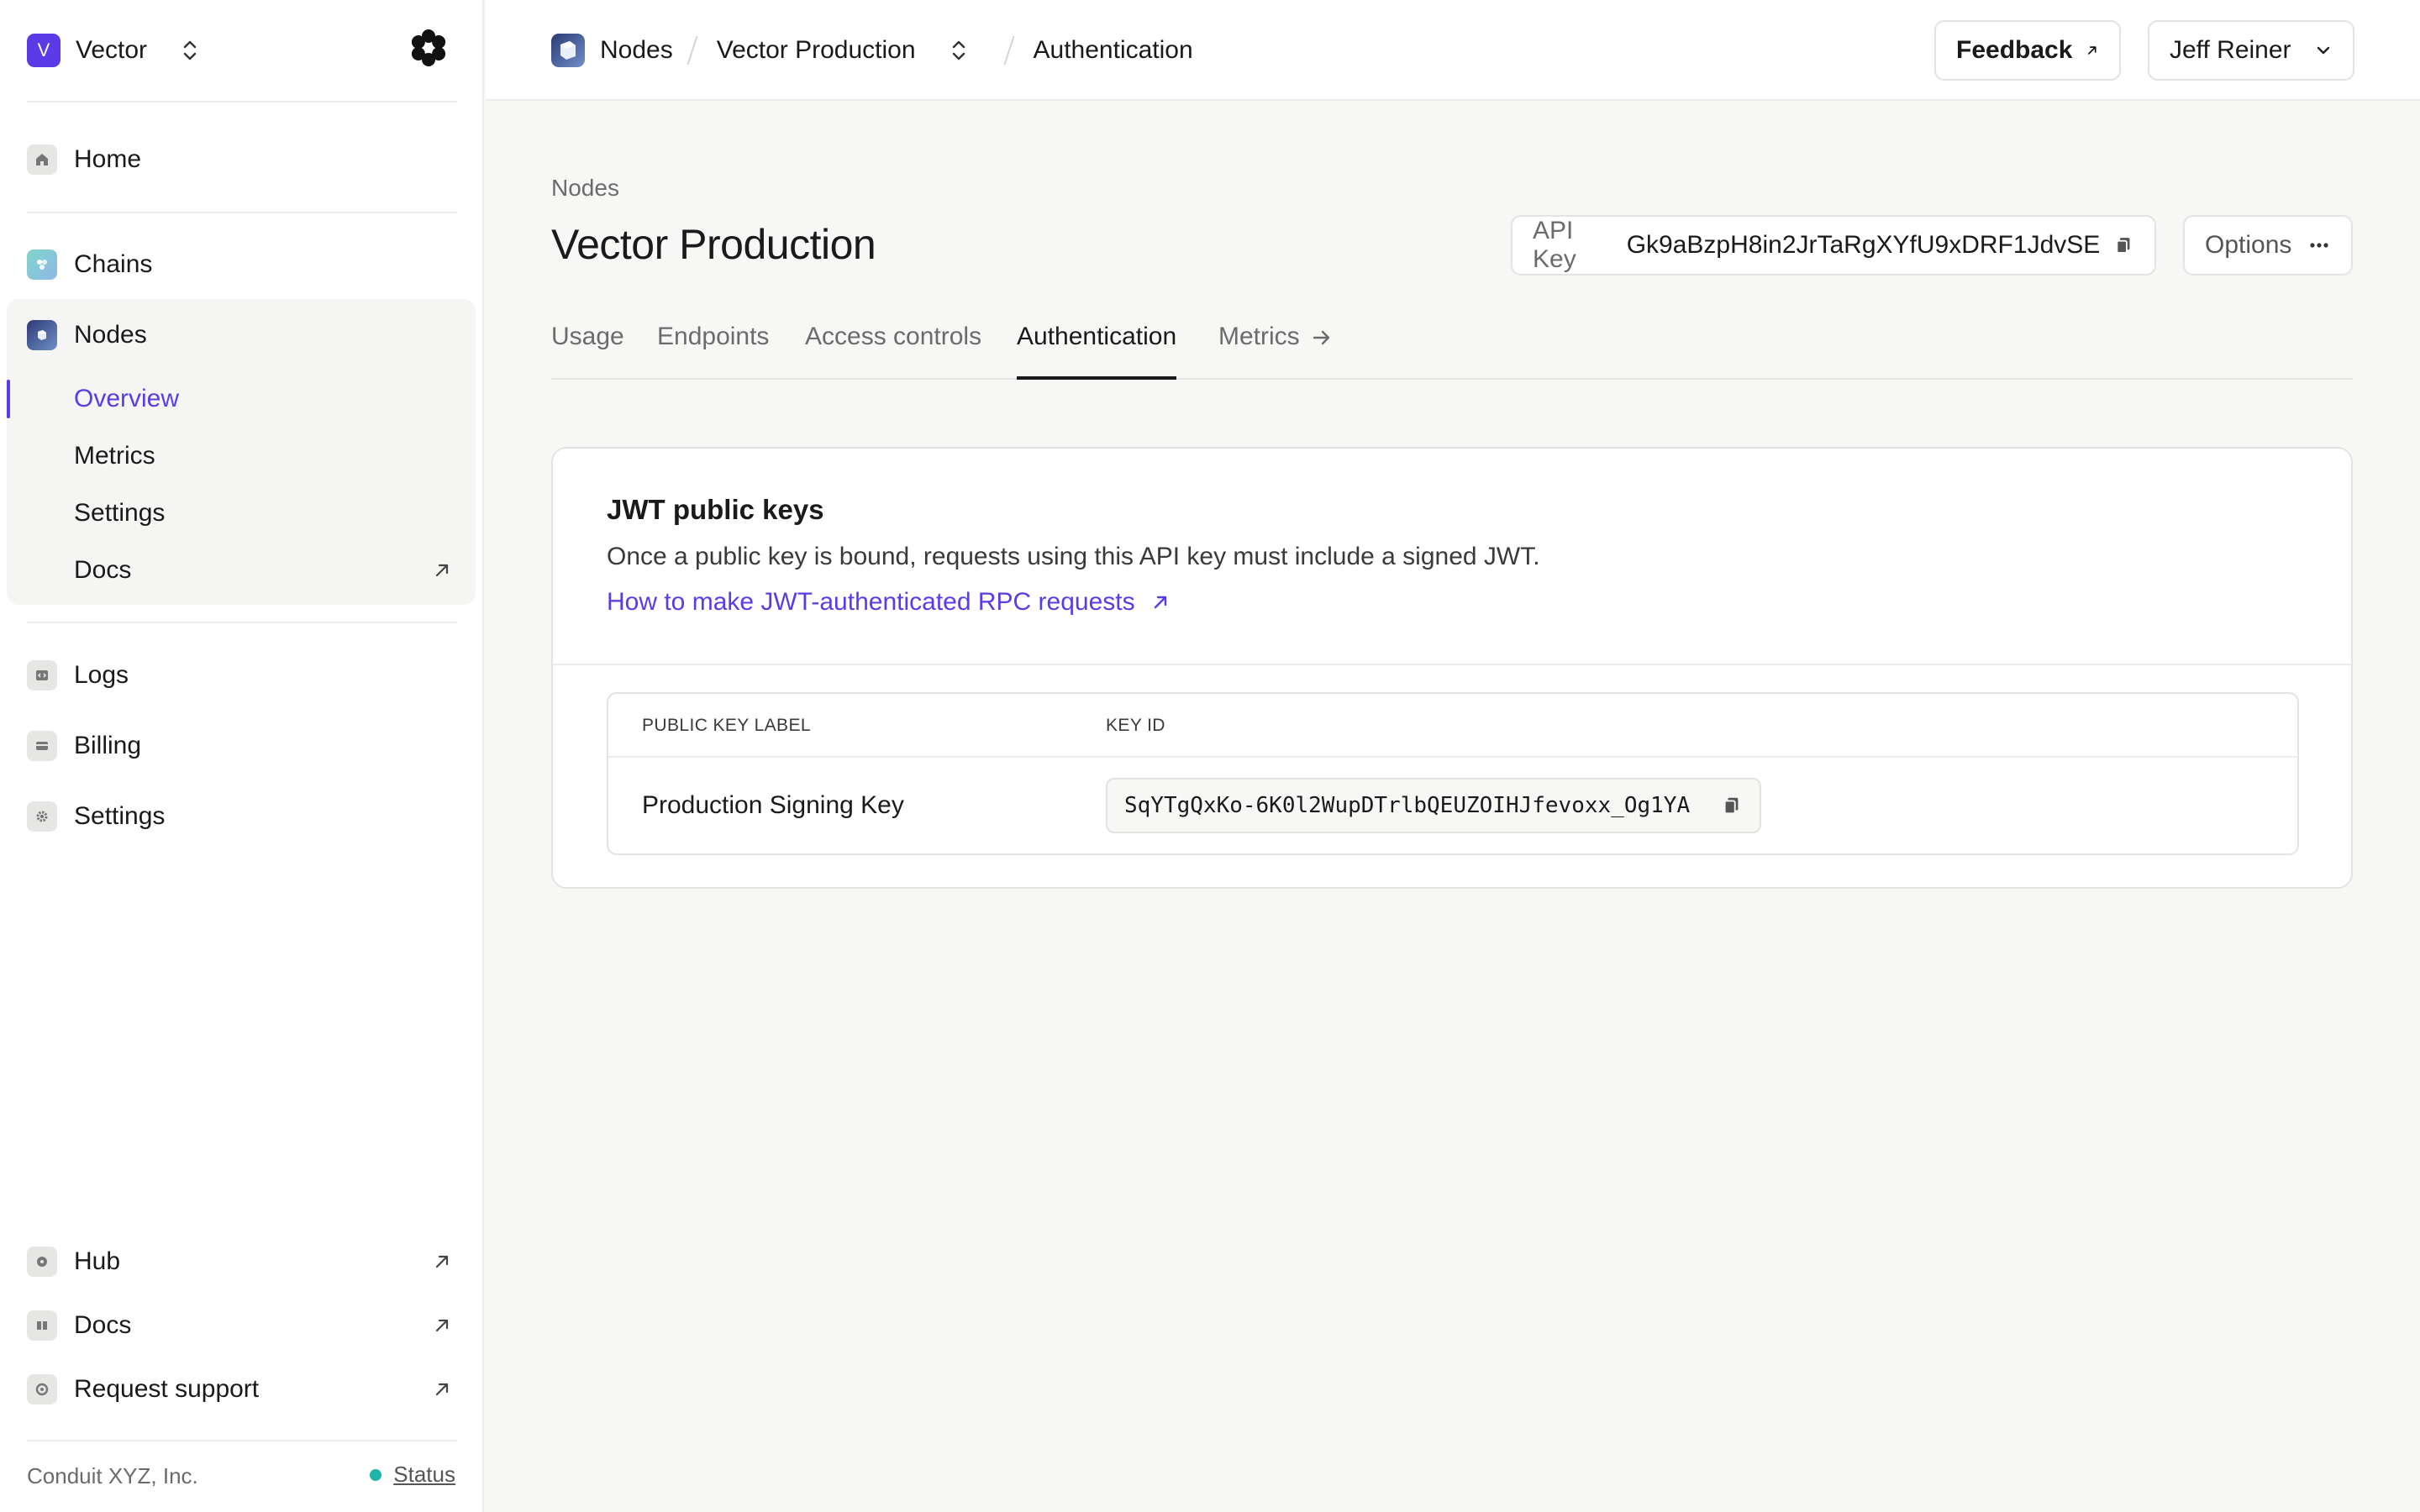 The width and height of the screenshot is (2420, 1512). Describe the element at coordinates (893, 349) in the screenshot. I see `tab-access-controls: Access controls` at that location.